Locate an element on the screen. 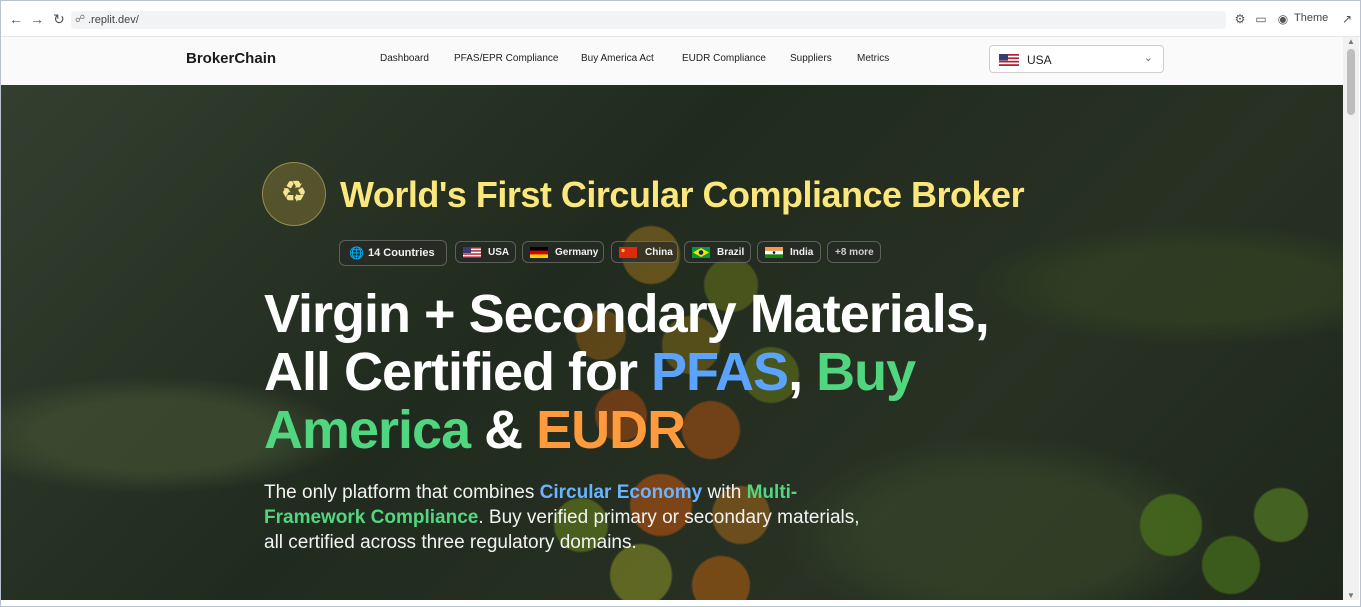 This screenshot has height=607, width=1361. globe-icon: 🌐 is located at coordinates (356, 253).